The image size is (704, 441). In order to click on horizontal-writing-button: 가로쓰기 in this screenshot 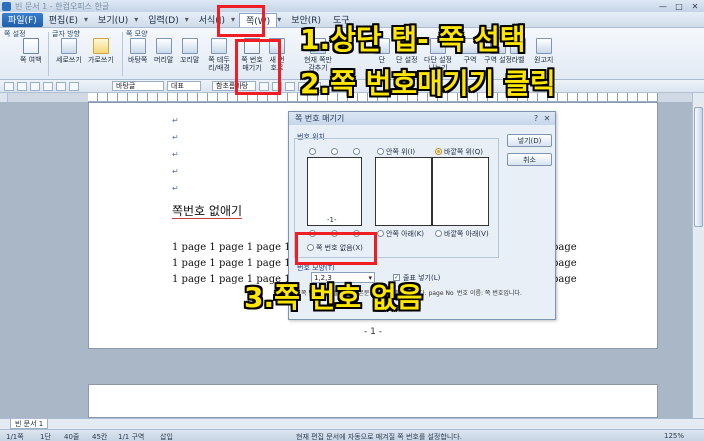, I will do `click(101, 51)`.